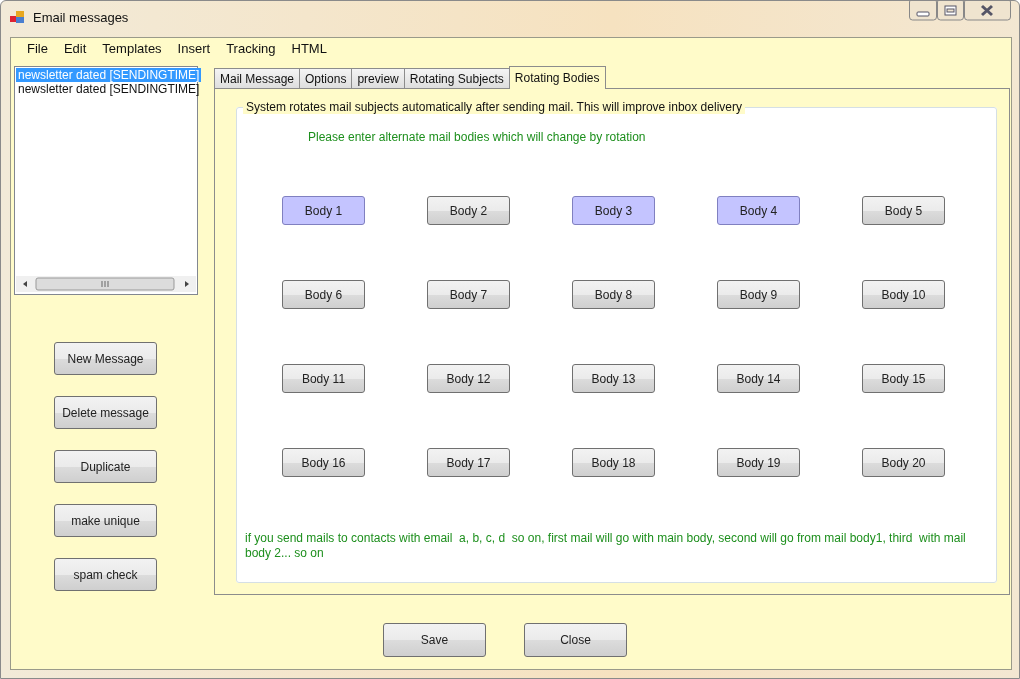 This screenshot has width=1020, height=679. What do you see at coordinates (987, 11) in the screenshot?
I see `close-button` at bounding box center [987, 11].